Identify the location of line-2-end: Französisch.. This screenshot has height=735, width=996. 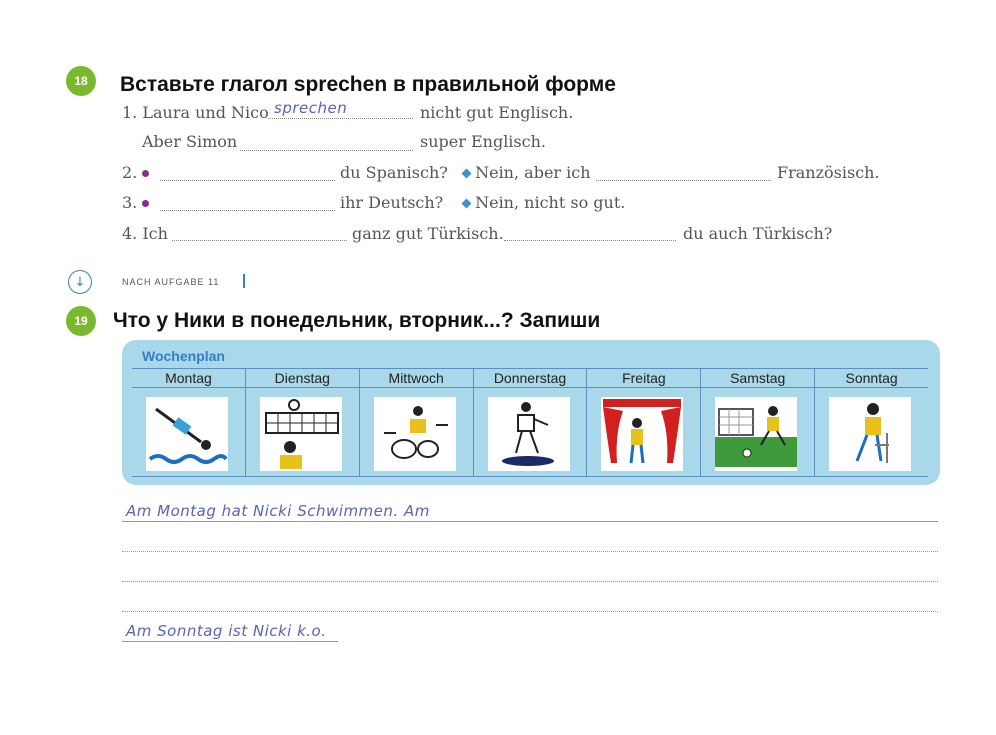
(828, 172).